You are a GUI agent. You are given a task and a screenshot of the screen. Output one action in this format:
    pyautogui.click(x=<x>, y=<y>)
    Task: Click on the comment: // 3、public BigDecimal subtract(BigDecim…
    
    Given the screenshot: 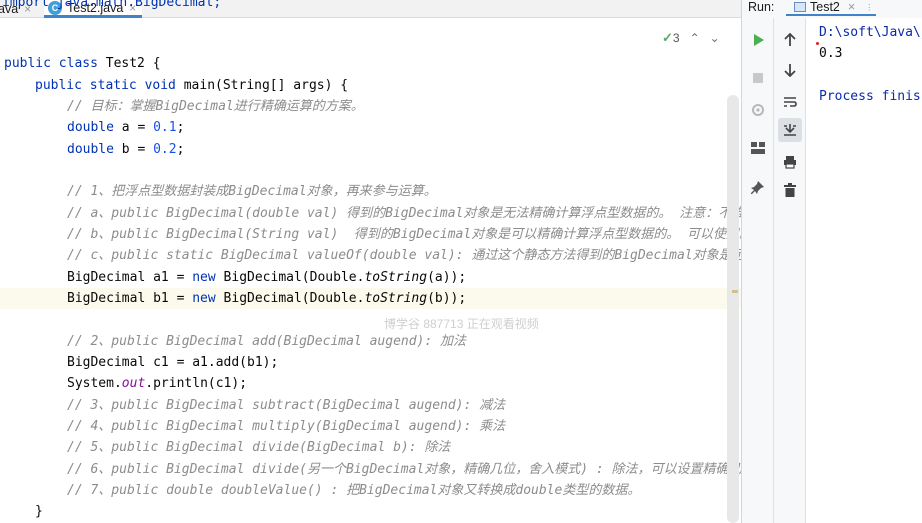 What is the action you would take?
    pyautogui.click(x=286, y=405)
    